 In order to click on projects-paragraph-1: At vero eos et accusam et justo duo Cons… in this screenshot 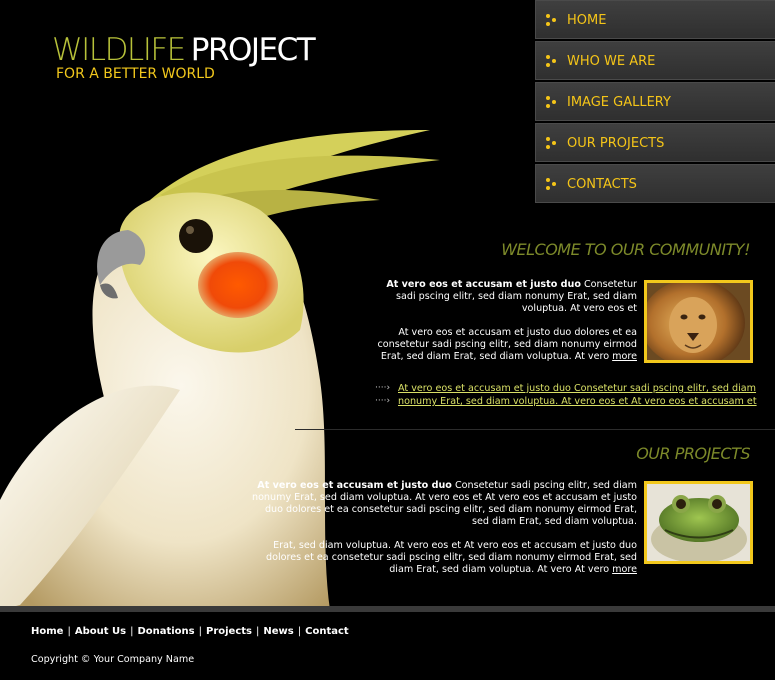, I will do `click(442, 504)`.